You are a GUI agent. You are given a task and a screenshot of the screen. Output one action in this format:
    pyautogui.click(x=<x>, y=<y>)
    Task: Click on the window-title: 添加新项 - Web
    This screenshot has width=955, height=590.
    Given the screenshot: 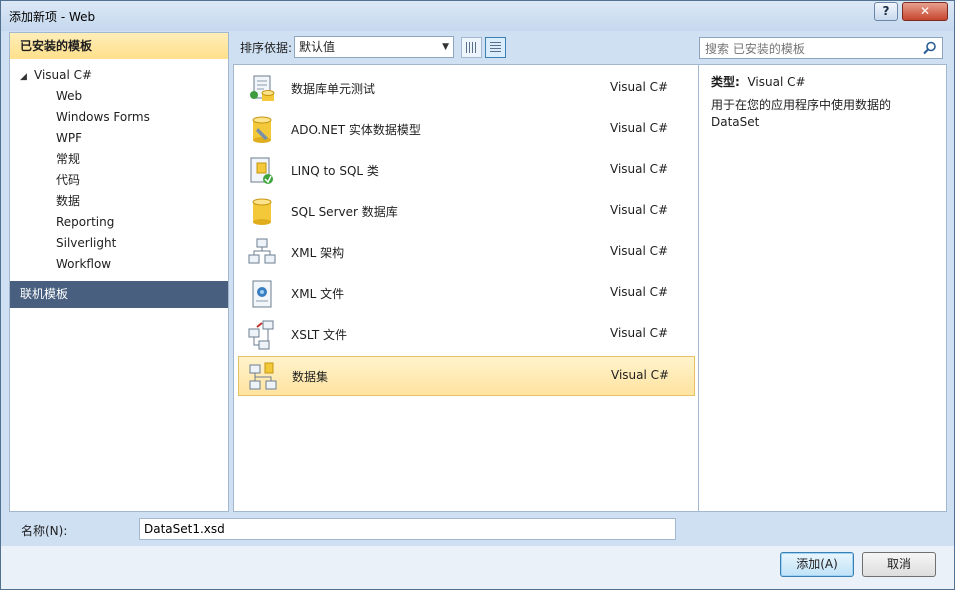 What is the action you would take?
    pyautogui.click(x=52, y=17)
    